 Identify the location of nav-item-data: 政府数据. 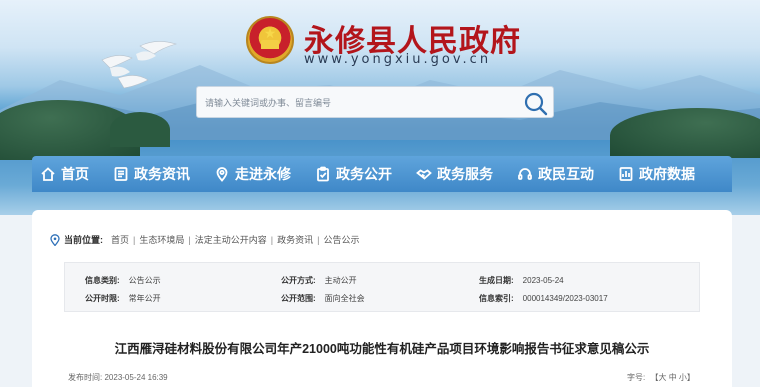
(656, 174).